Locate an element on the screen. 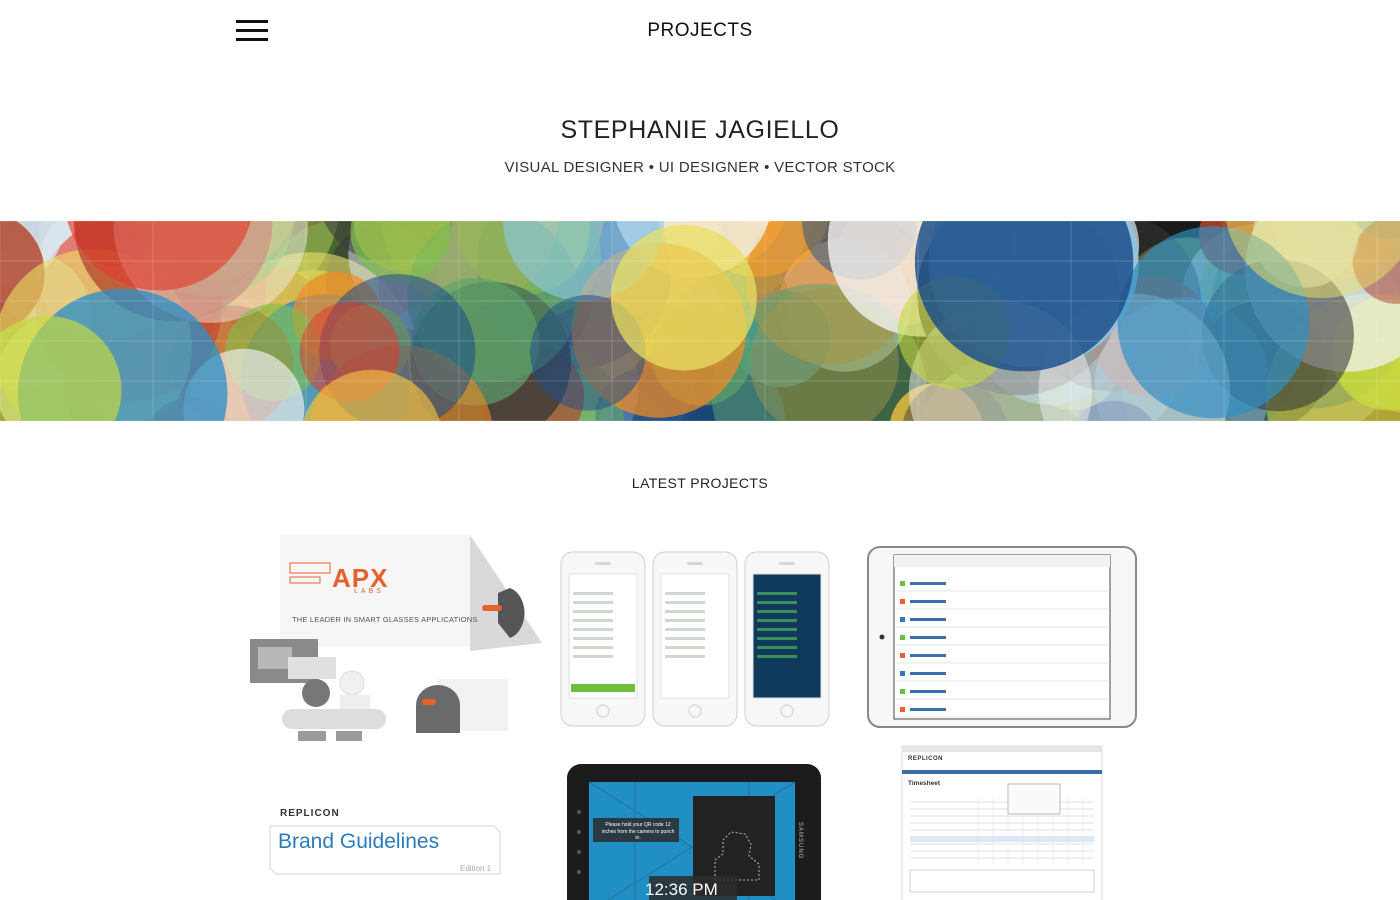 The image size is (1400, 900). replicon-logo: REPLICON is located at coordinates (310, 813).